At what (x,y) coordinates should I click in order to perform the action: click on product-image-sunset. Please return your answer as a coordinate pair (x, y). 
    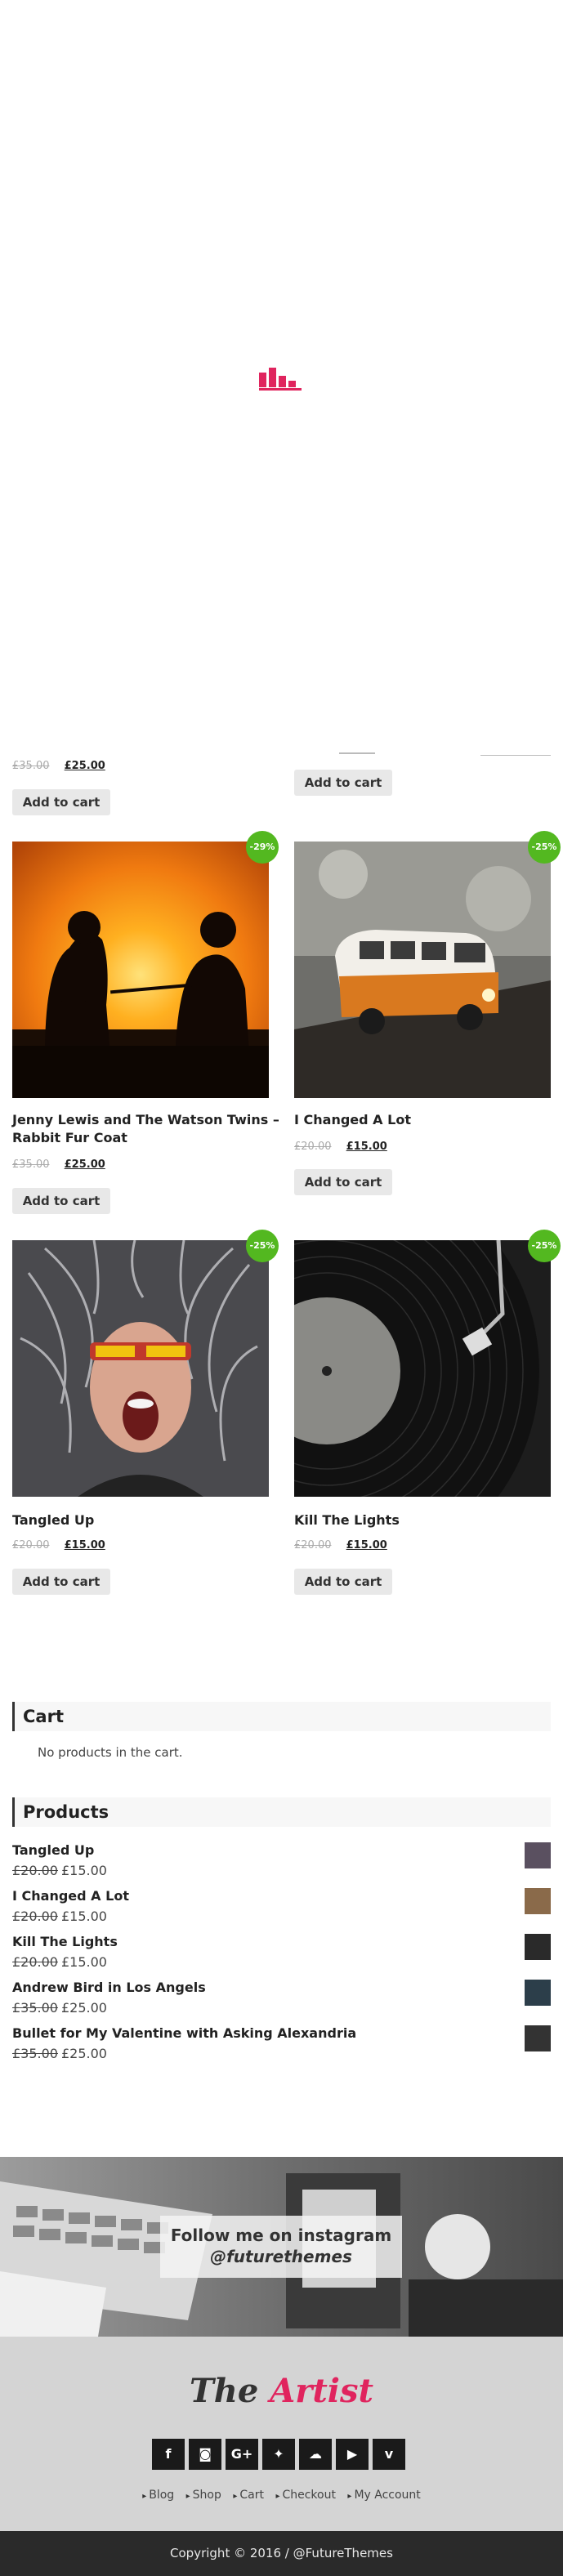
    Looking at the image, I should click on (140, 970).